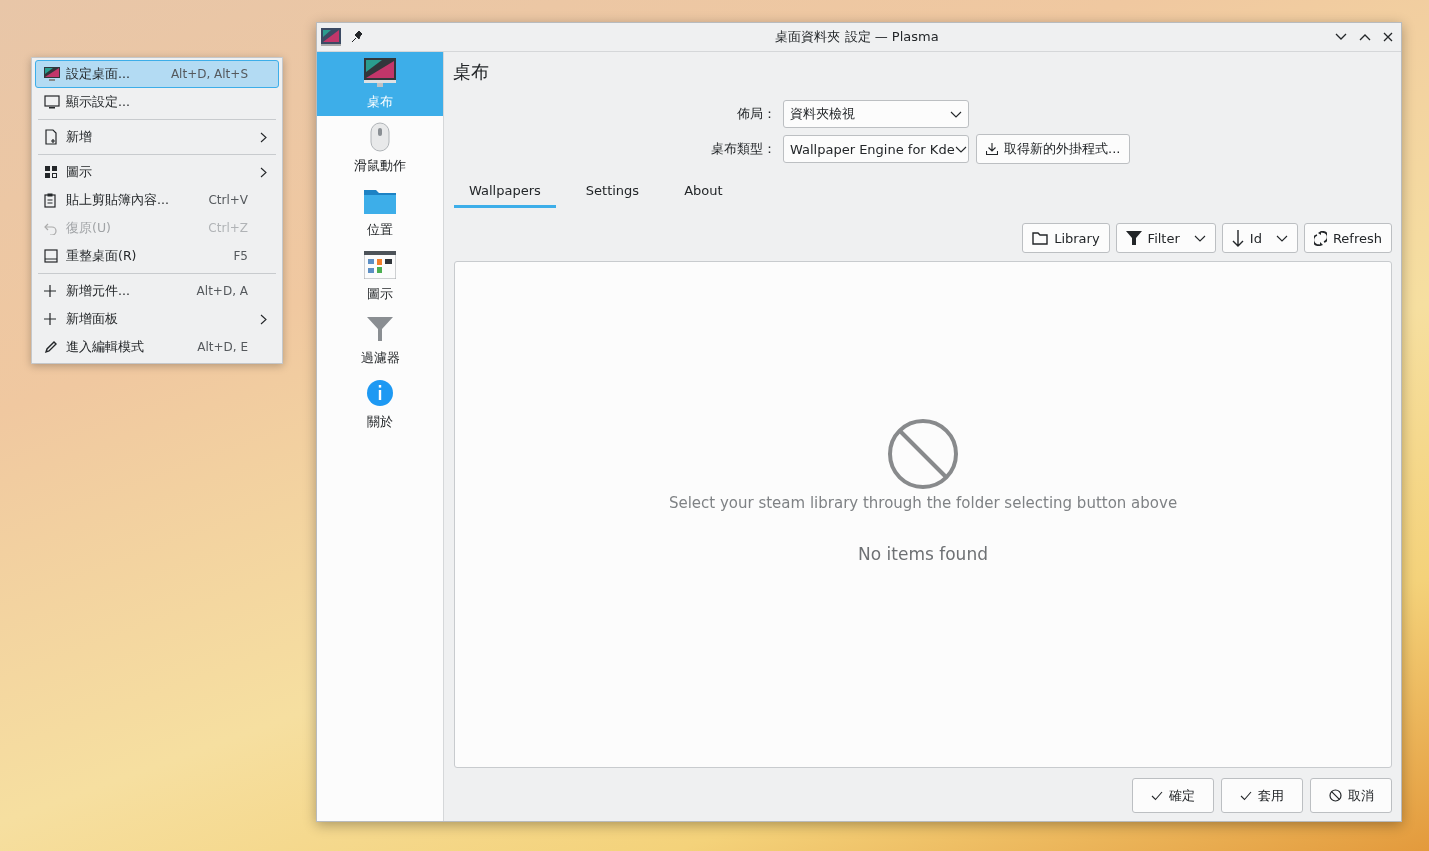  What do you see at coordinates (1066, 238) in the screenshot?
I see `toolbar-button: Library` at bounding box center [1066, 238].